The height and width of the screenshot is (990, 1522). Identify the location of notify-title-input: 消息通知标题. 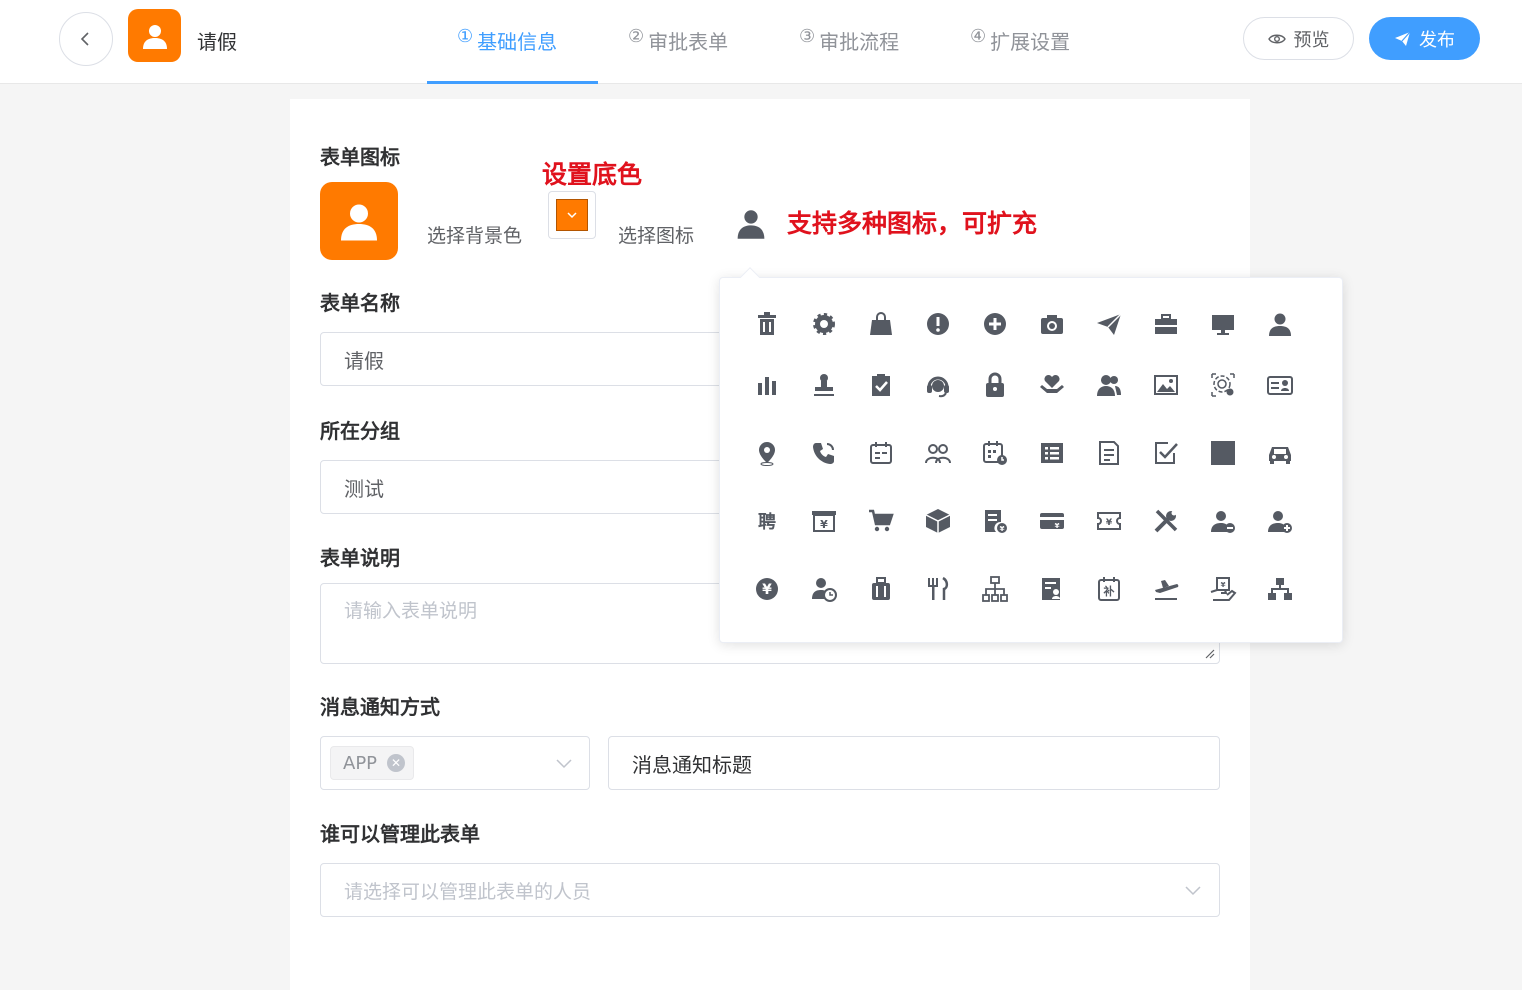
(914, 763).